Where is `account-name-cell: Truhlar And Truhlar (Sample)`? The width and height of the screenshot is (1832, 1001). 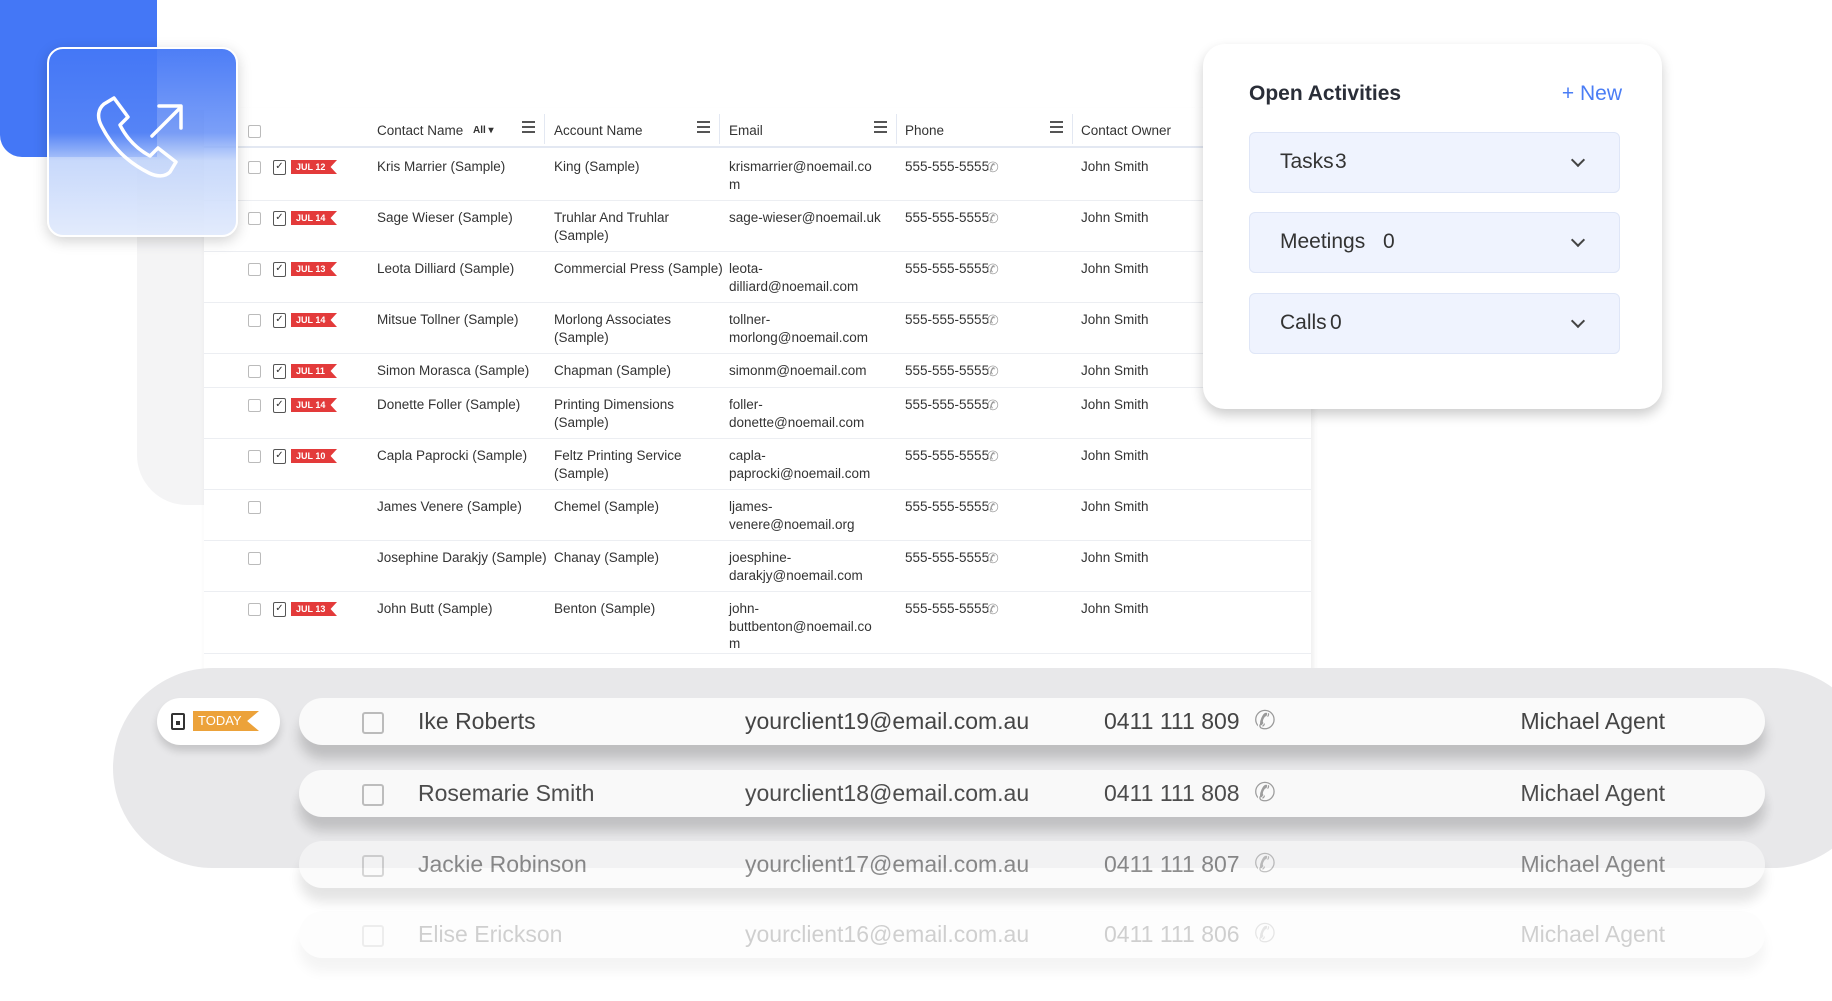 account-name-cell: Truhlar And Truhlar (Sample) is located at coordinates (611, 226).